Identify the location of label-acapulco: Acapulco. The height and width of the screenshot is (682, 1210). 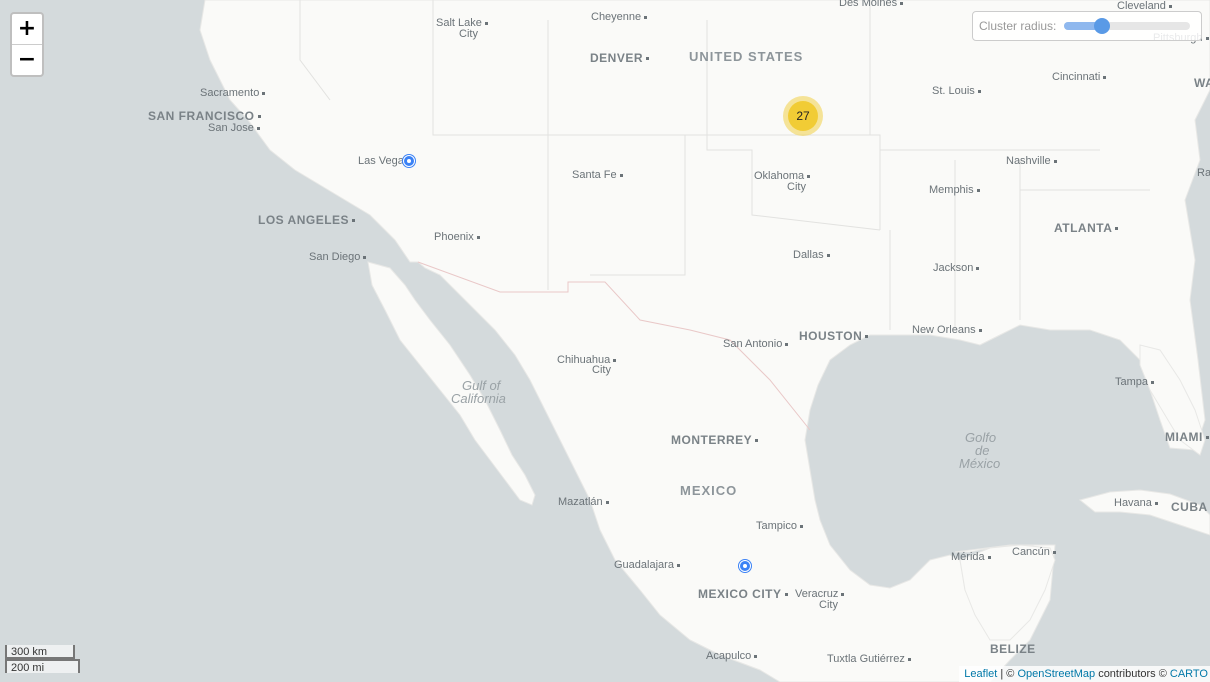
(731, 656).